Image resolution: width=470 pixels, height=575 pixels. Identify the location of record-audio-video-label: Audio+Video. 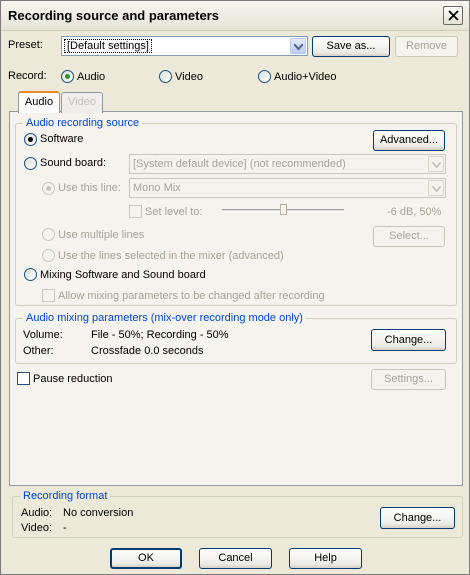
(305, 77).